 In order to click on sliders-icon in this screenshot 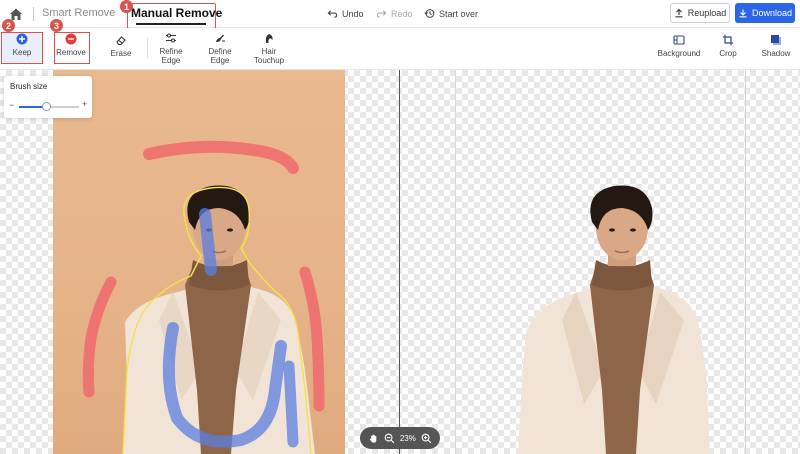, I will do `click(171, 38)`.